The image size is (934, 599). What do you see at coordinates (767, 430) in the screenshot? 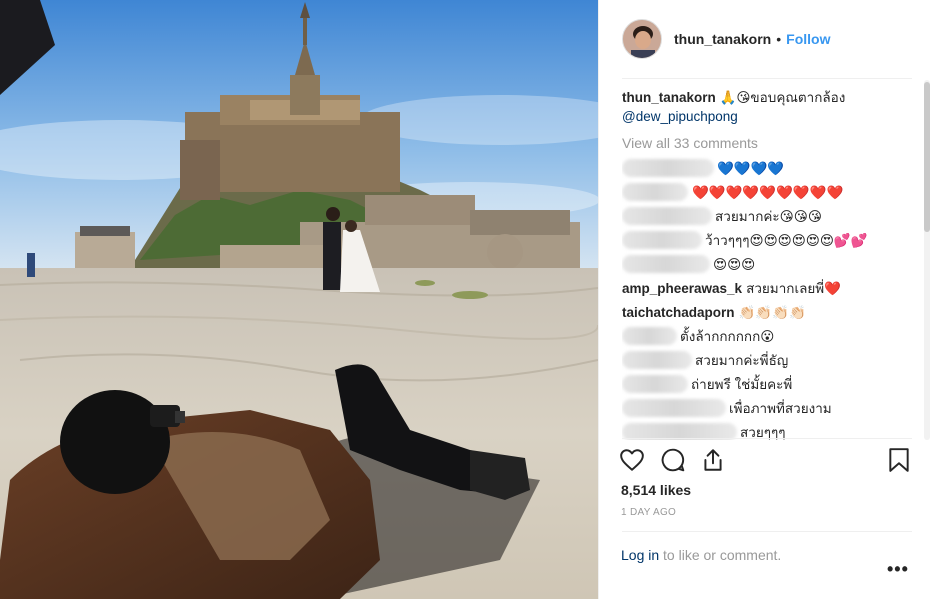
I see `comment-row: สวยๆๆๆ` at bounding box center [767, 430].